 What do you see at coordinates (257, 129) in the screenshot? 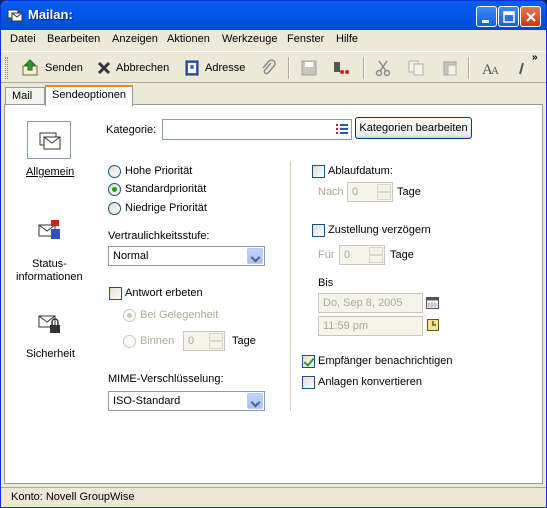
I see `category-input` at bounding box center [257, 129].